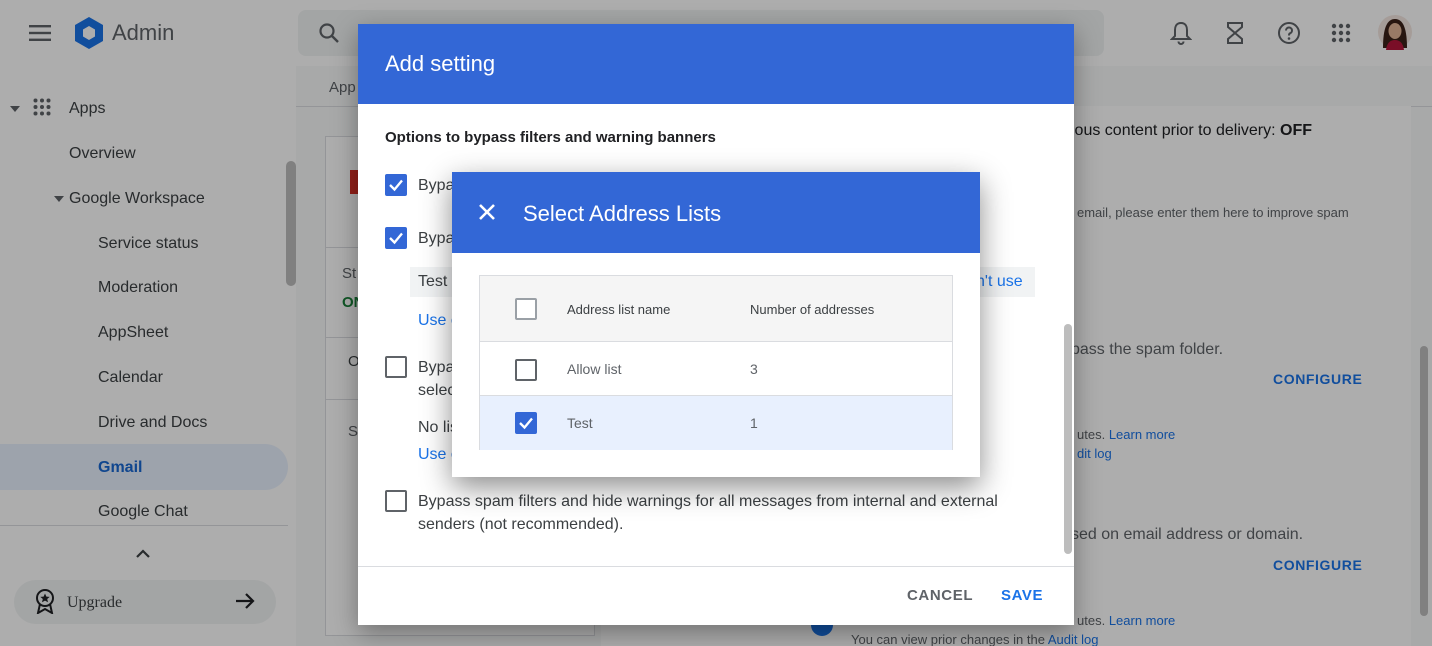  Describe the element at coordinates (594, 369) in the screenshot. I see `address-list-name: Allow list` at that location.